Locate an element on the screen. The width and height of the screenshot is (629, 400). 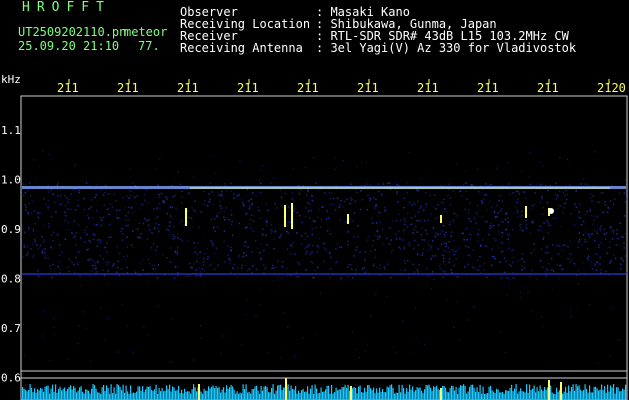
freq-tick-label: 0.6 is located at coordinates (11, 378).